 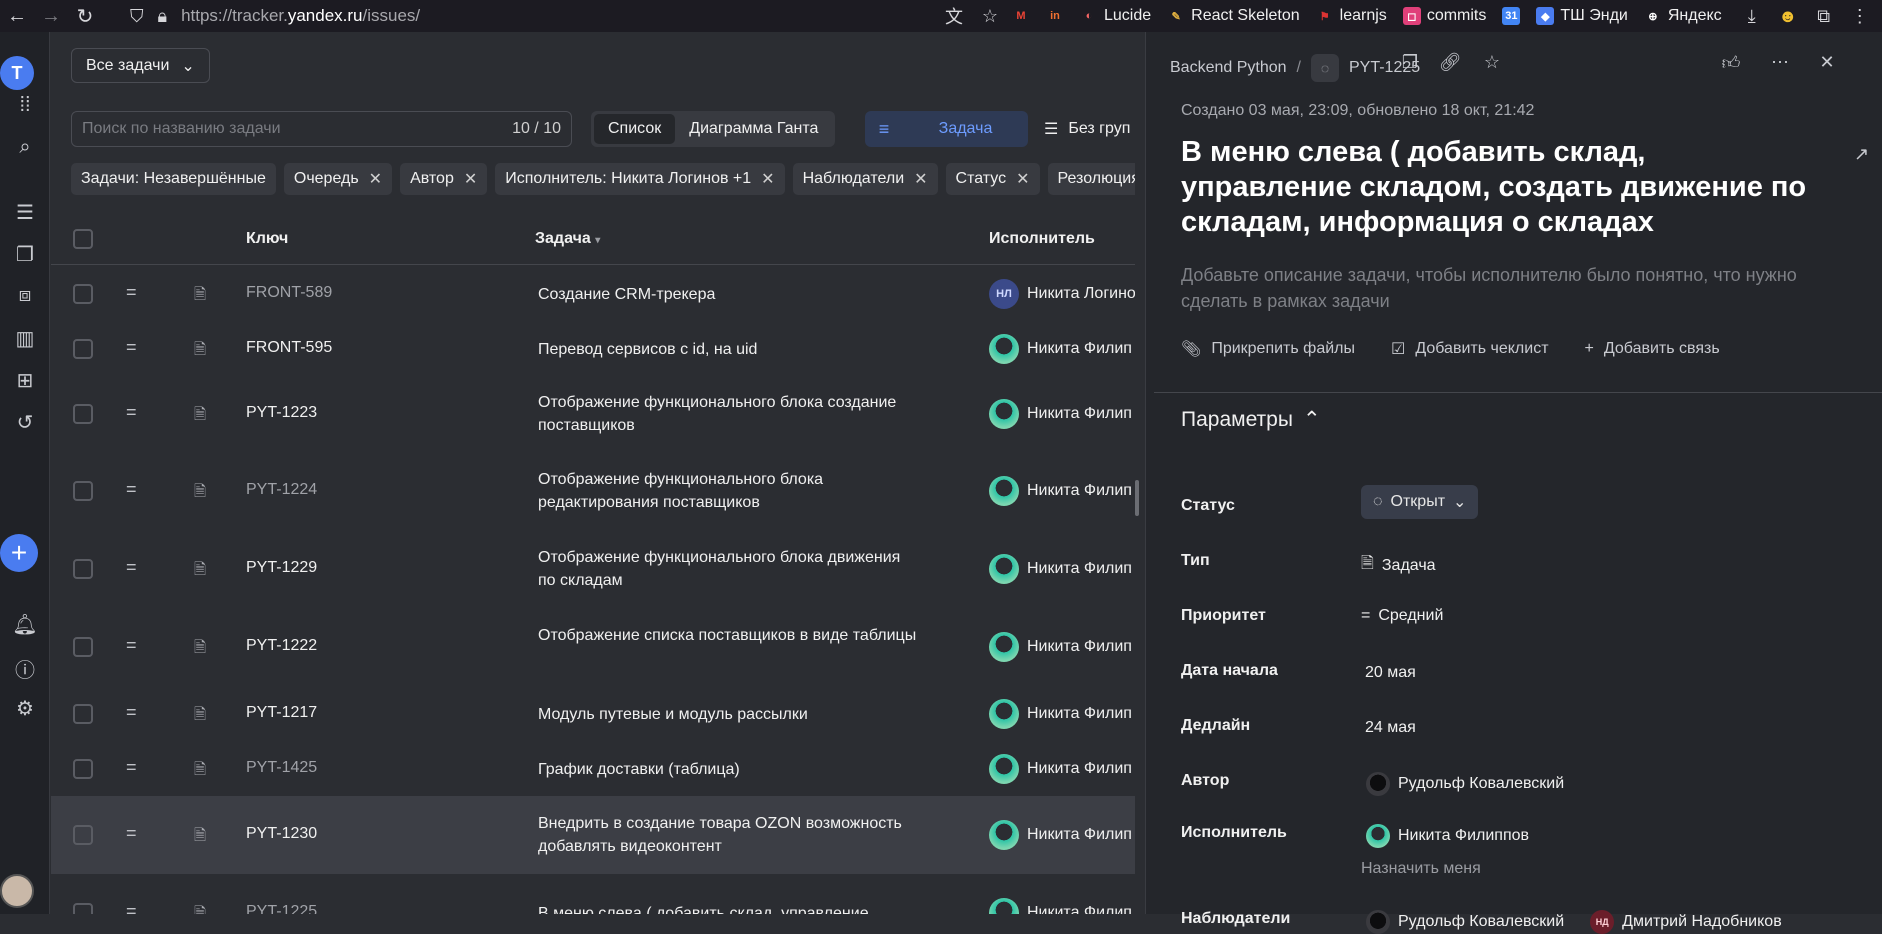 What do you see at coordinates (992, 179) in the screenshot?
I see `filter-chip: Статус ✕` at bounding box center [992, 179].